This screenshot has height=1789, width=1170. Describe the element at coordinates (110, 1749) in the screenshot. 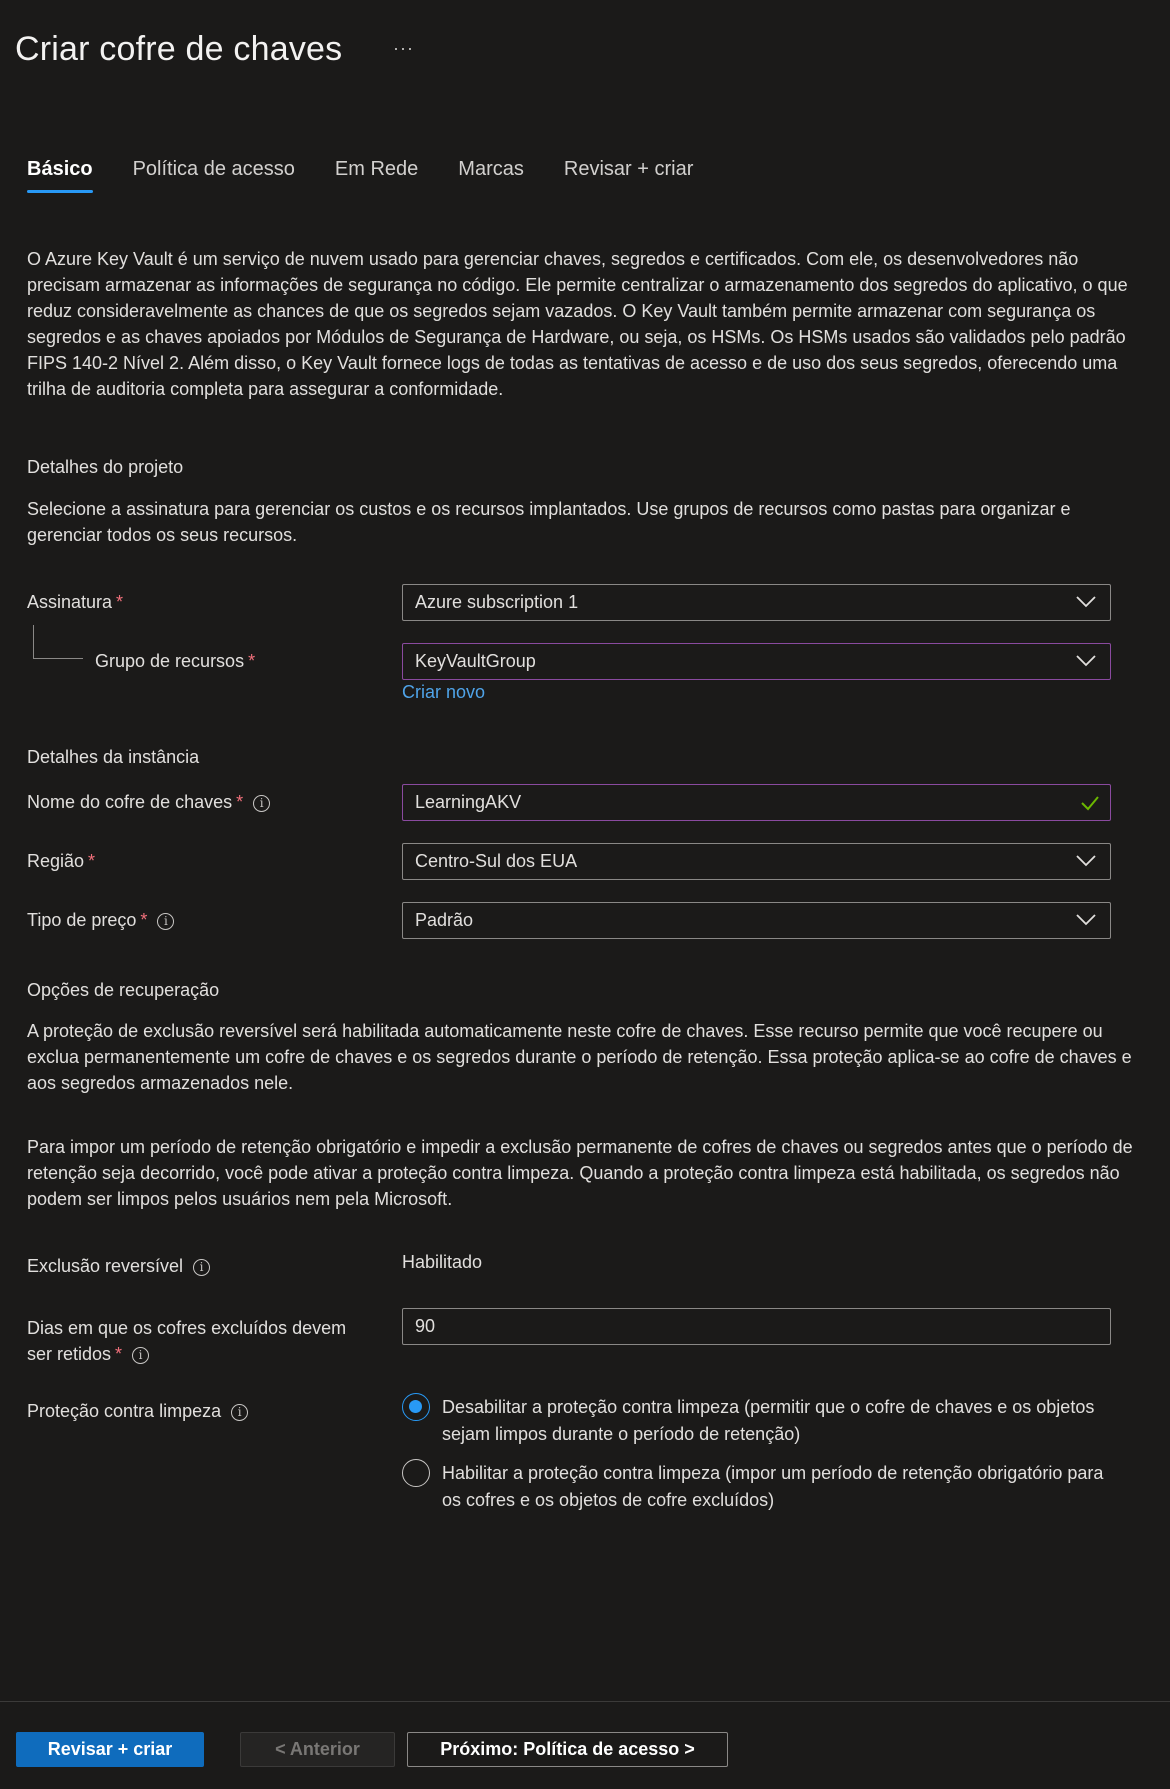

I see `review-create-button: Revisar + criar` at that location.